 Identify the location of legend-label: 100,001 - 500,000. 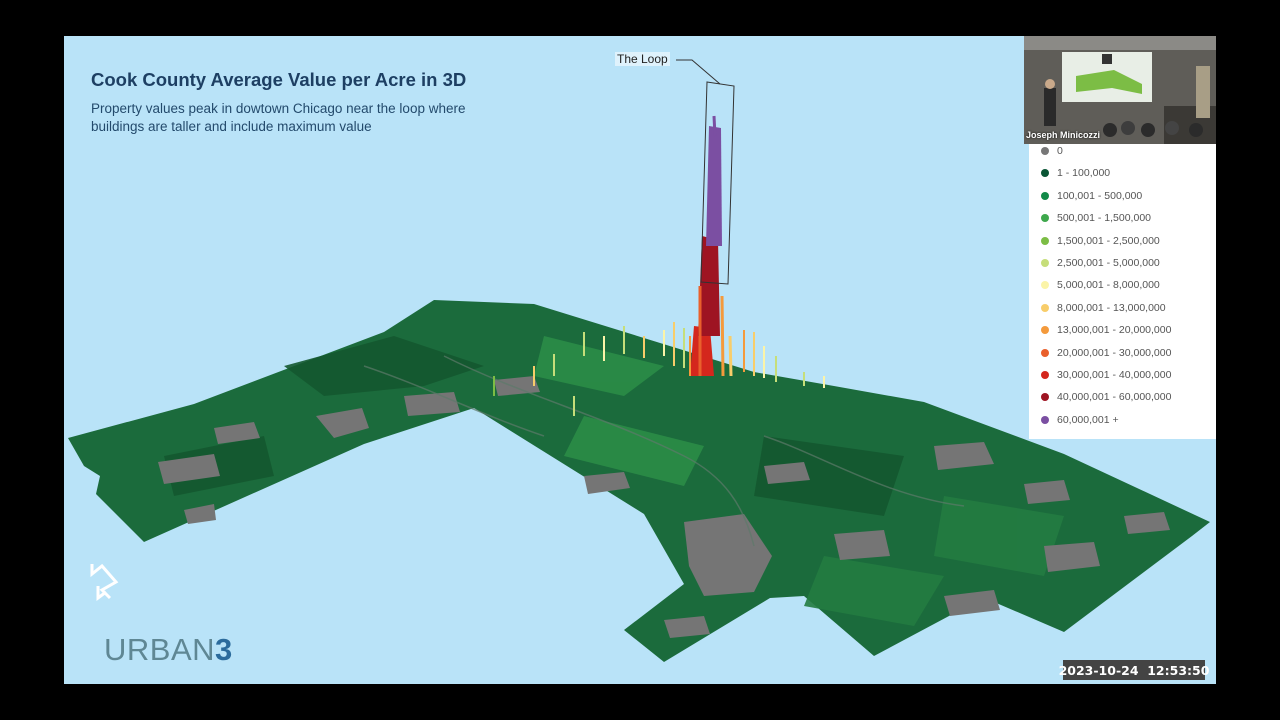
(1100, 195).